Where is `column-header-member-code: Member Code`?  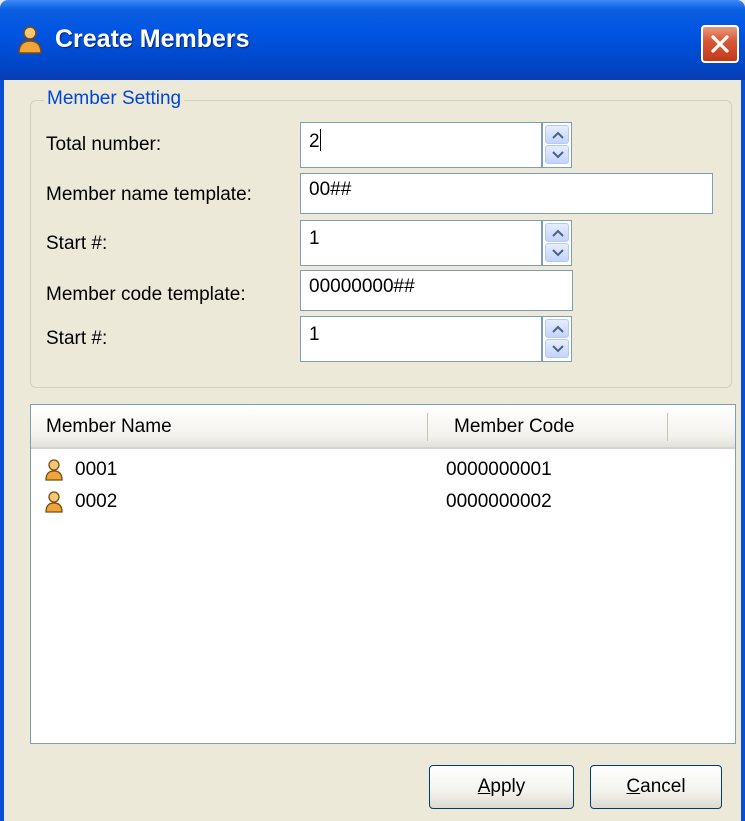 column-header-member-code: Member Code is located at coordinates (514, 427).